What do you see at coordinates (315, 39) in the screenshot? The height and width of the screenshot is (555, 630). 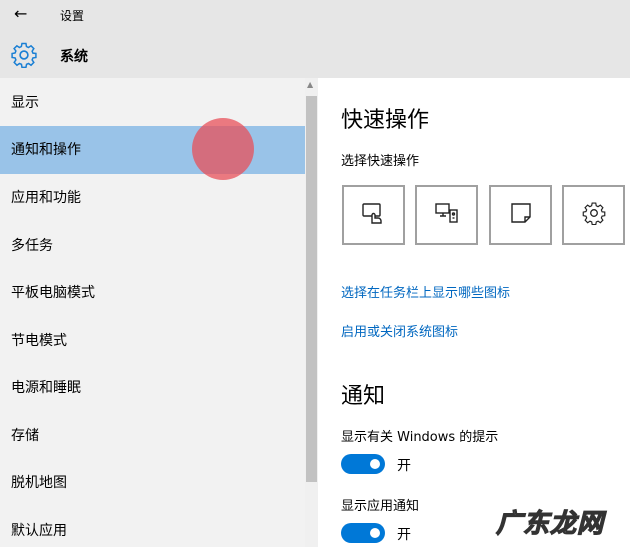 I see `header: ← 设置 系统` at bounding box center [315, 39].